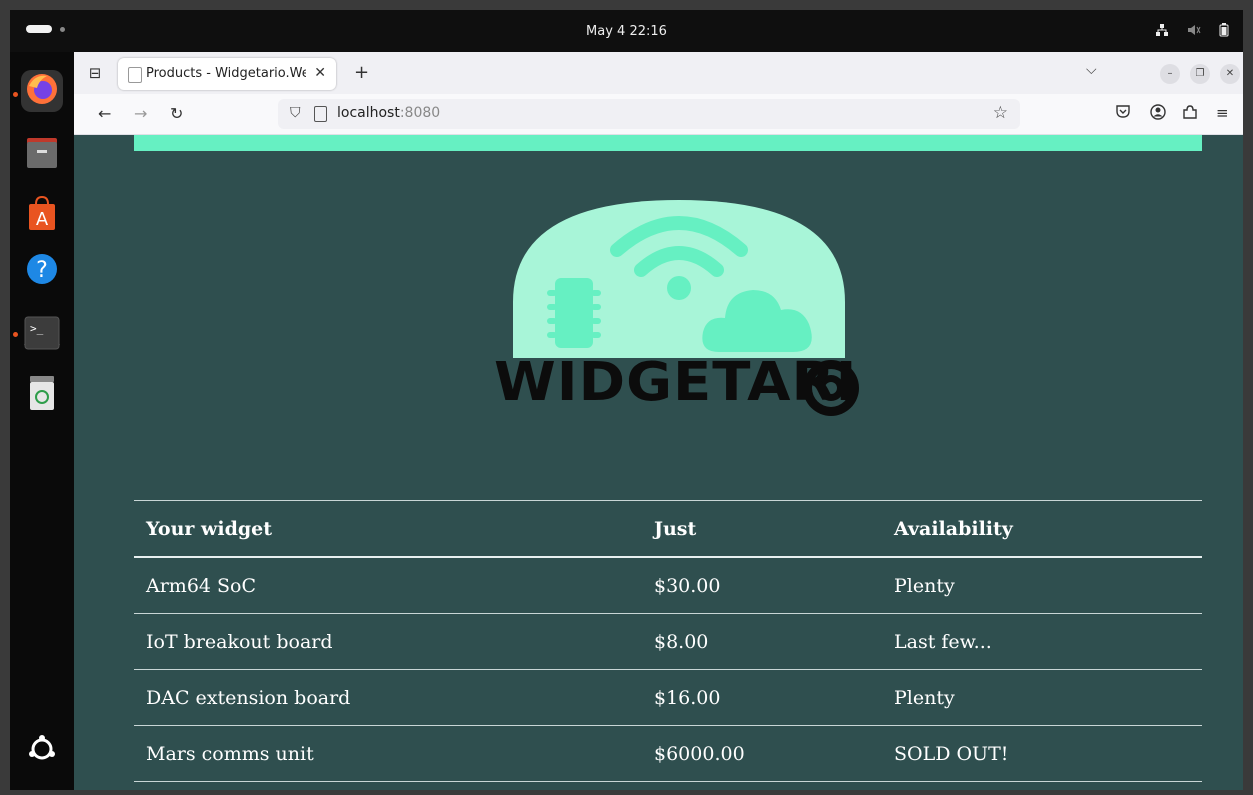  Describe the element at coordinates (1230, 74) in the screenshot. I see `close-window-icon: ✕` at that location.